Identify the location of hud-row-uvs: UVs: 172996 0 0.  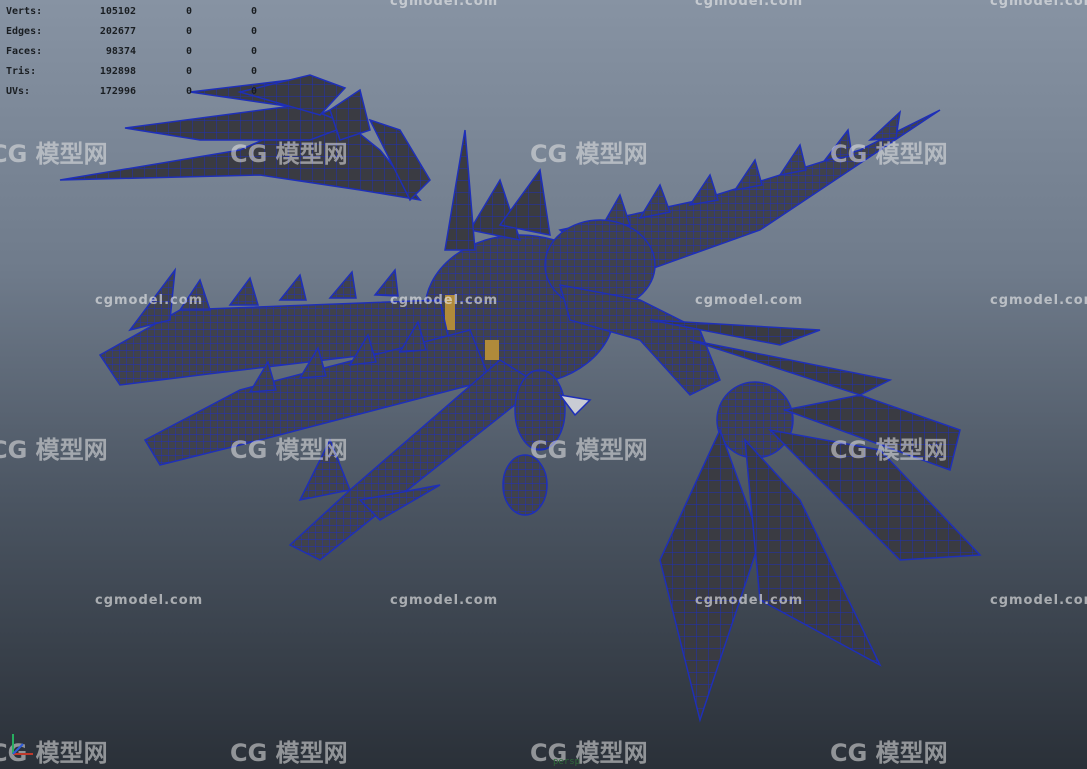
(136, 92).